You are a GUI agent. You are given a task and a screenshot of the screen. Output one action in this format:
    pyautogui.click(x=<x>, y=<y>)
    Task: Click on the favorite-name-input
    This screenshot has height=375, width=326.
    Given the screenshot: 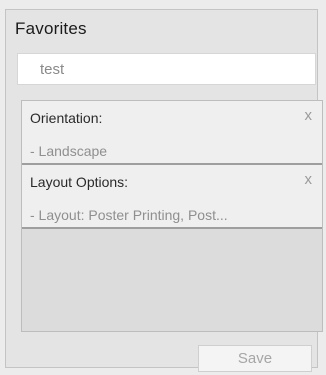 What is the action you would take?
    pyautogui.click(x=166, y=69)
    